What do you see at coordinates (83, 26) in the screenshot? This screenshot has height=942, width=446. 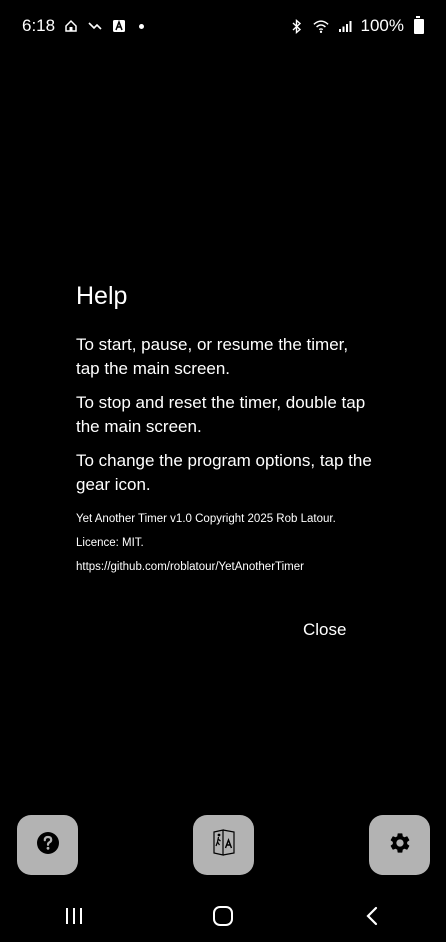 I see `status-left: 6:18` at bounding box center [83, 26].